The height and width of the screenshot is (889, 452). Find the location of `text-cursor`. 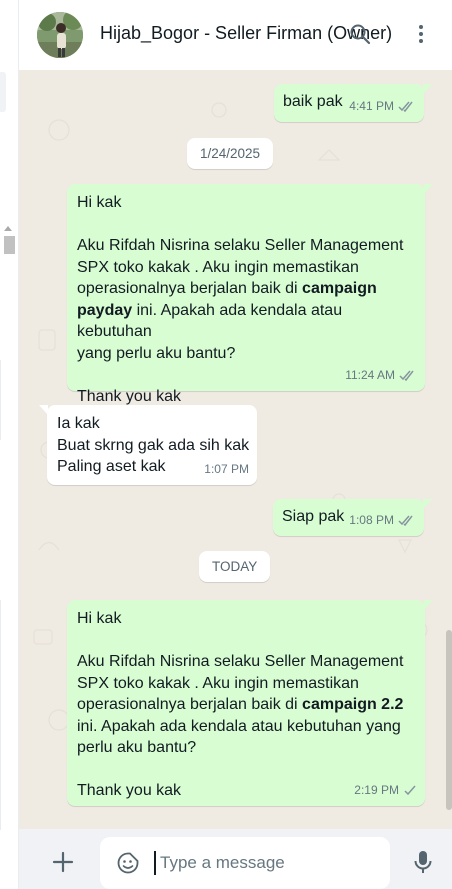

text-cursor is located at coordinates (155, 863).